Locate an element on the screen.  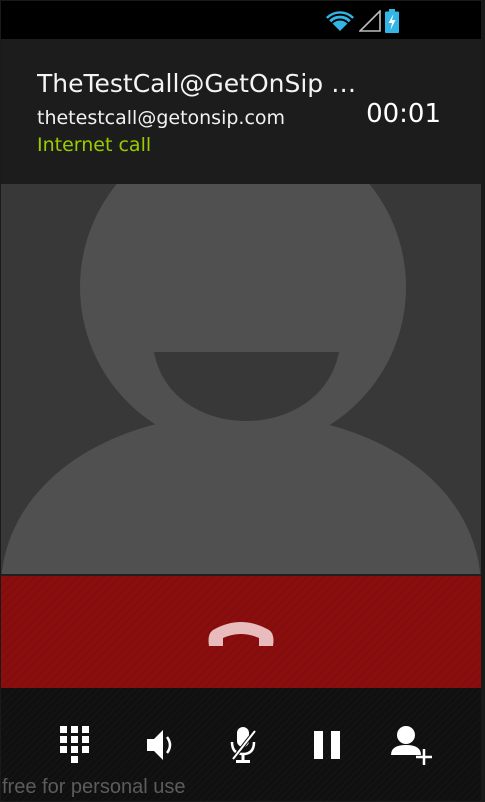
wifi-icon is located at coordinates (340, 21).